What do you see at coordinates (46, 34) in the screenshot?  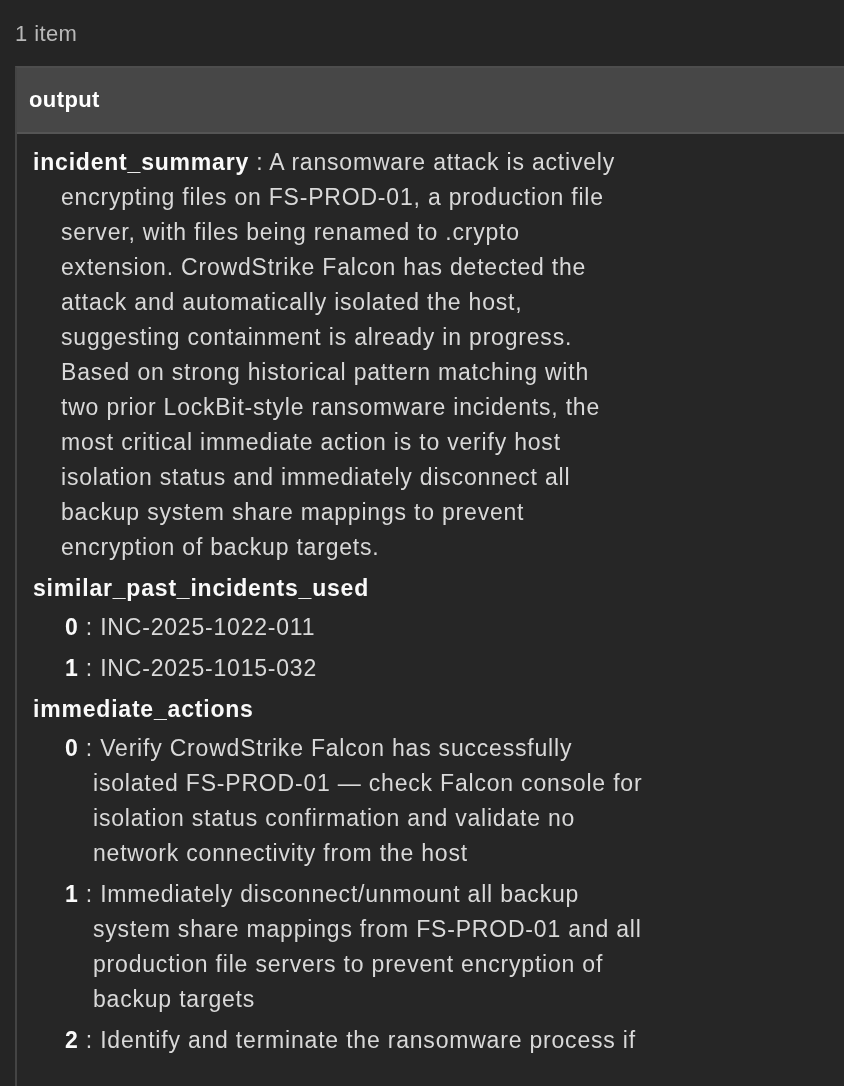 I see `item-count: 1 item` at bounding box center [46, 34].